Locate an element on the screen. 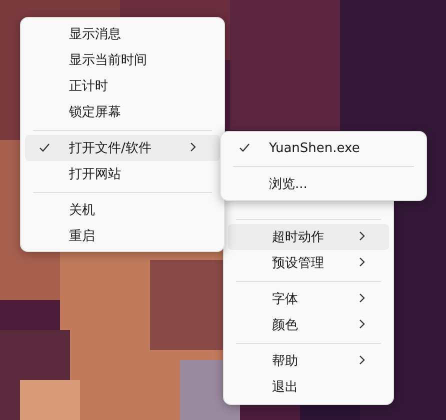 Image resolution: width=446 pixels, height=420 pixels. menu-item: 退出 is located at coordinates (308, 387).